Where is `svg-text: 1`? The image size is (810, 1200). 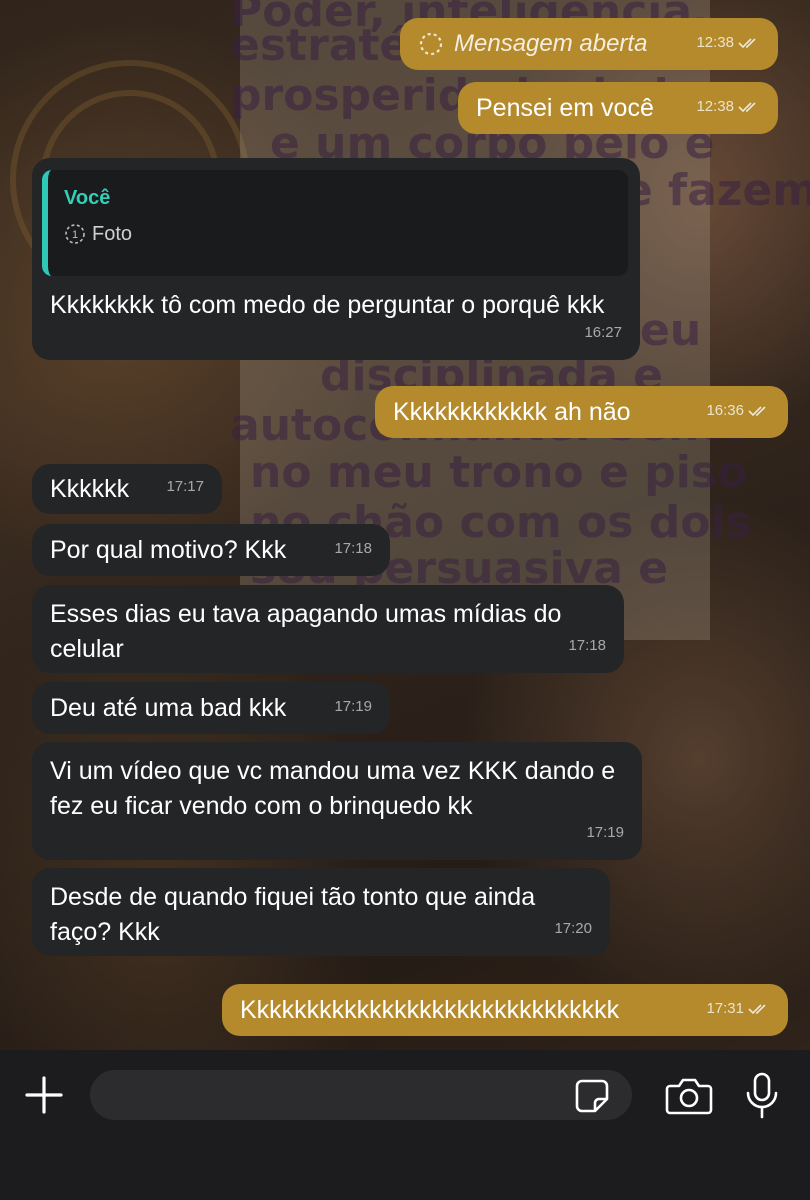
svg-text: 1 is located at coordinates (75, 235).